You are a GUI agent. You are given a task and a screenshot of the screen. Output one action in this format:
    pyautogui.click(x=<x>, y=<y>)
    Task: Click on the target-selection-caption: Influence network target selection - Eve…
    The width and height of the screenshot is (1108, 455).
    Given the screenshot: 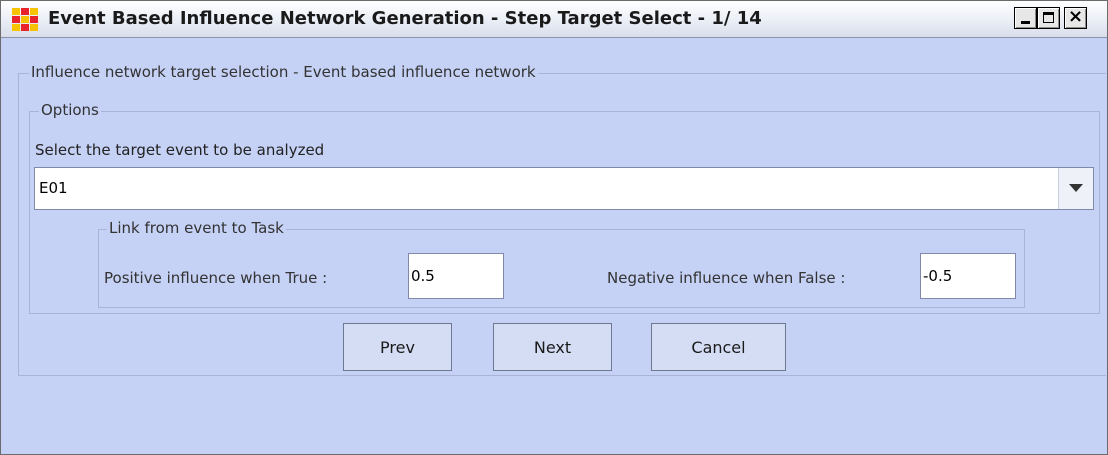 What is the action you would take?
    pyautogui.click(x=283, y=72)
    